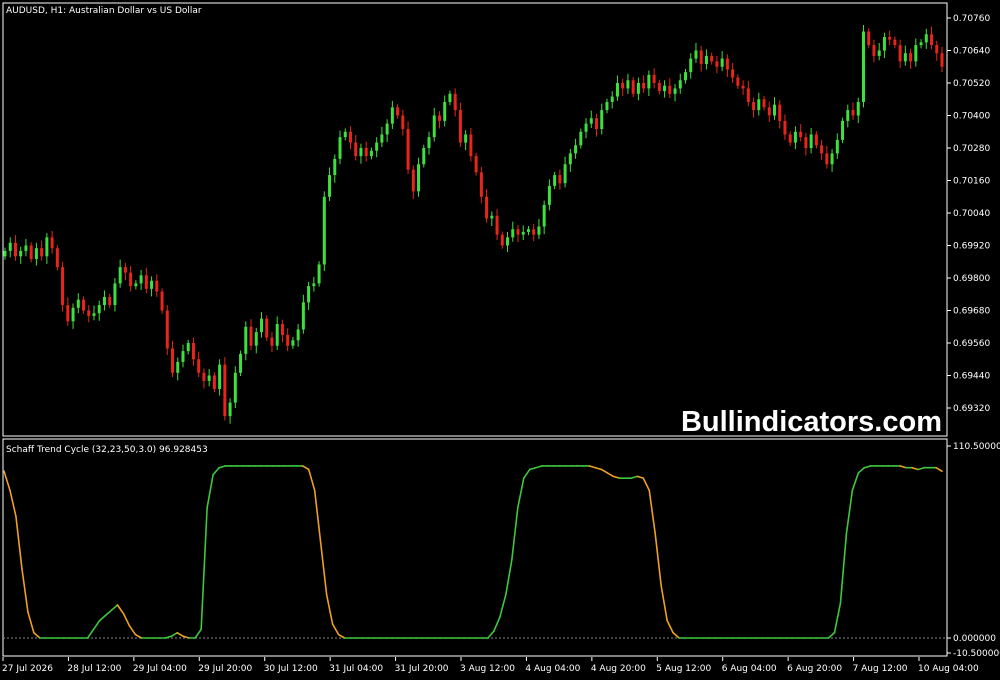  I want to click on time-tick-label: 31 Jul 04:00, so click(356, 669).